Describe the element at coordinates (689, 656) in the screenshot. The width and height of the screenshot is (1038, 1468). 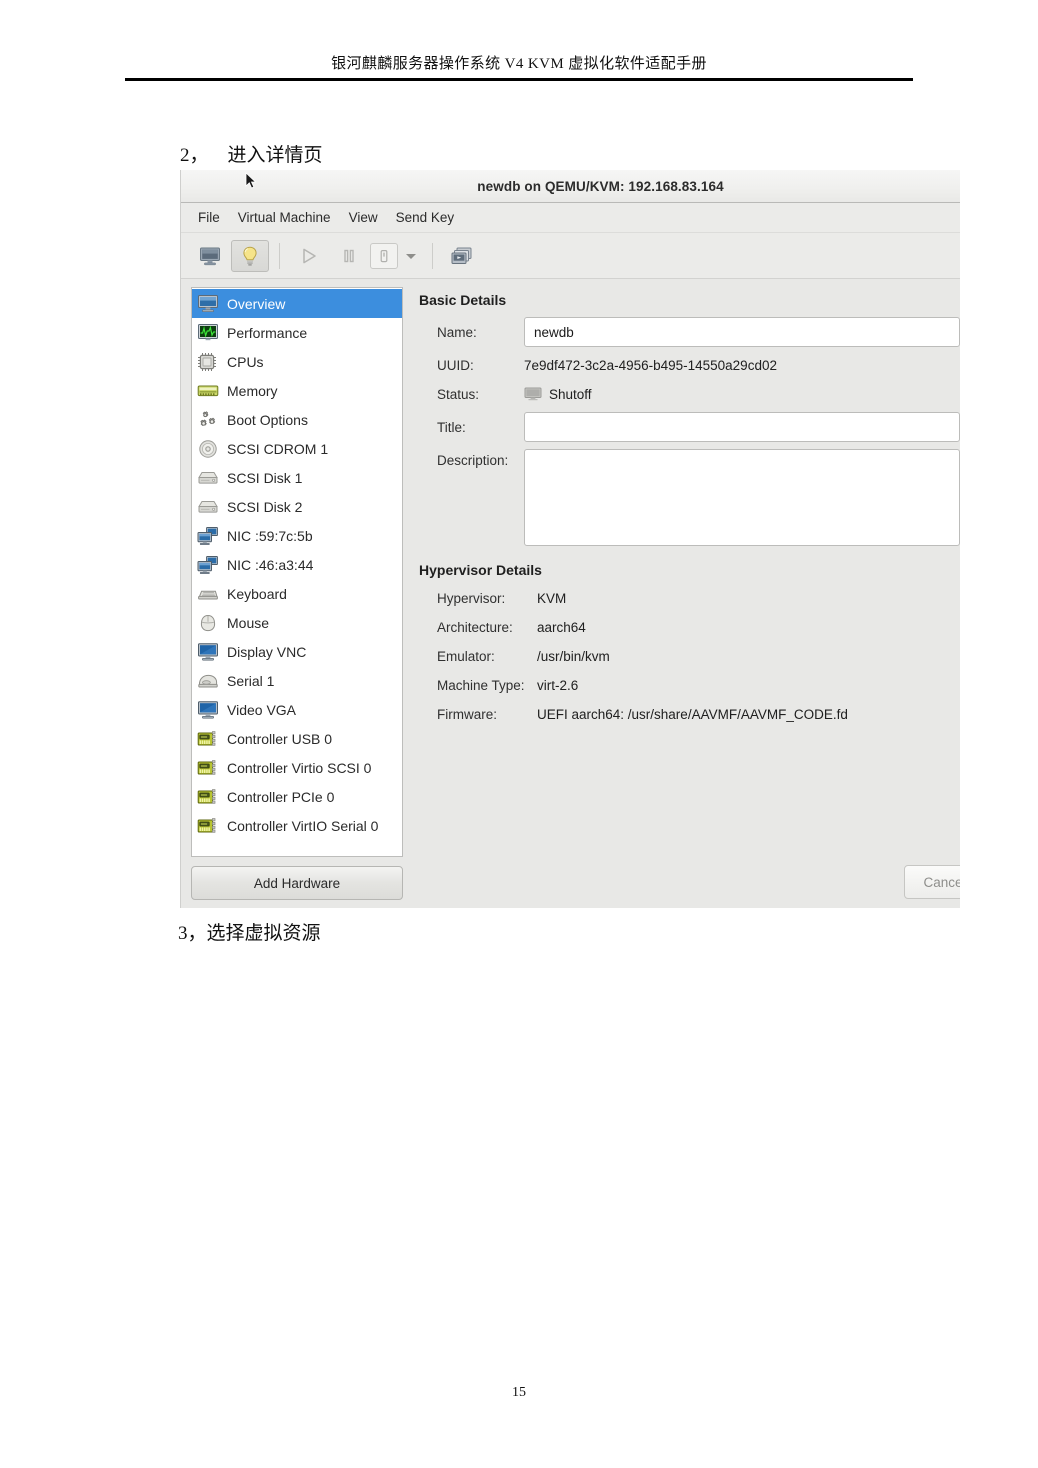
I see `emulator-row: Emulator: /usr/bin/kvm` at that location.